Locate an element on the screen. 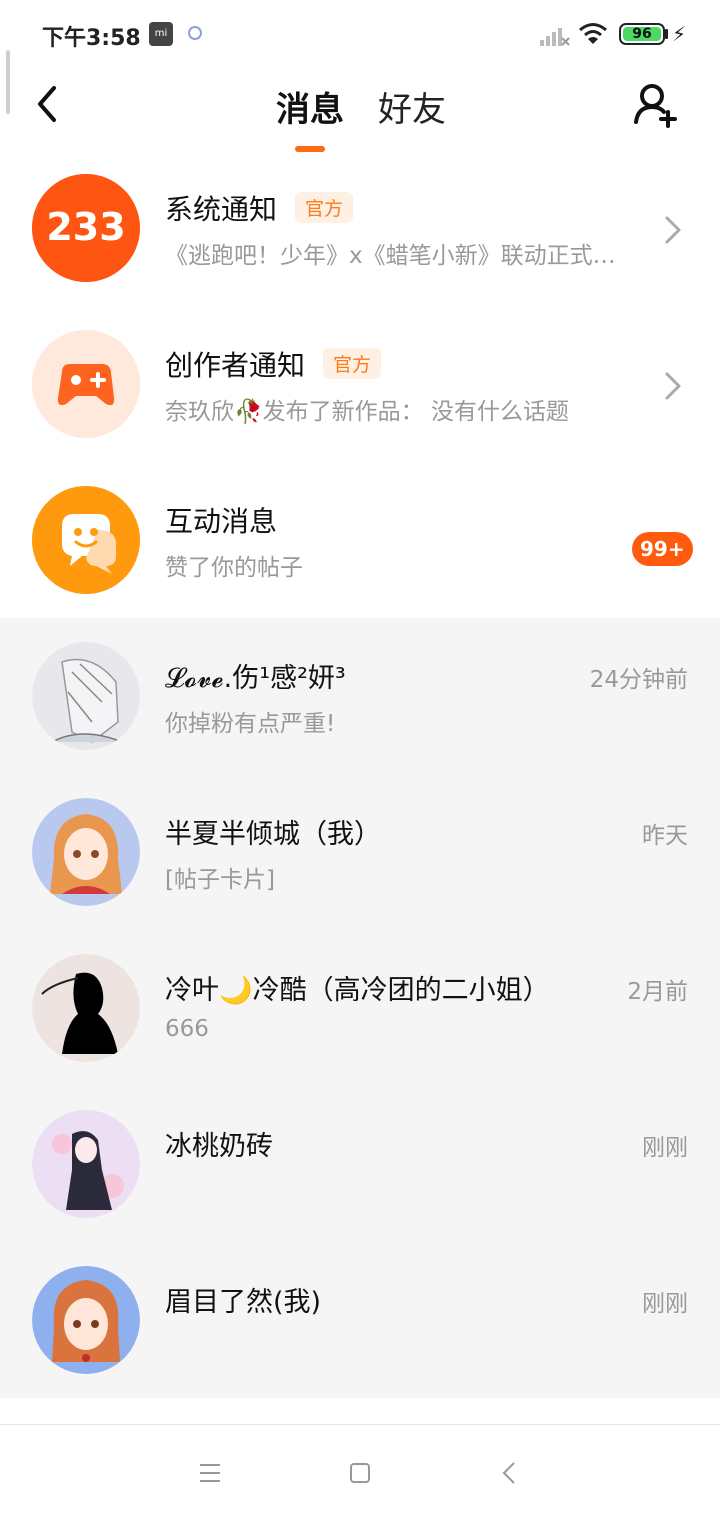 The image size is (720, 1521). signal-icon is located at coordinates (555, 37).